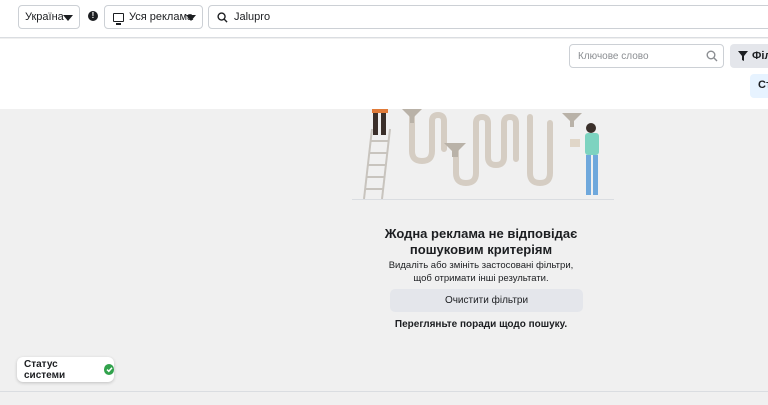 The width and height of the screenshot is (768, 405). What do you see at coordinates (384, 391) in the screenshot?
I see `footer-divider` at bounding box center [384, 391].